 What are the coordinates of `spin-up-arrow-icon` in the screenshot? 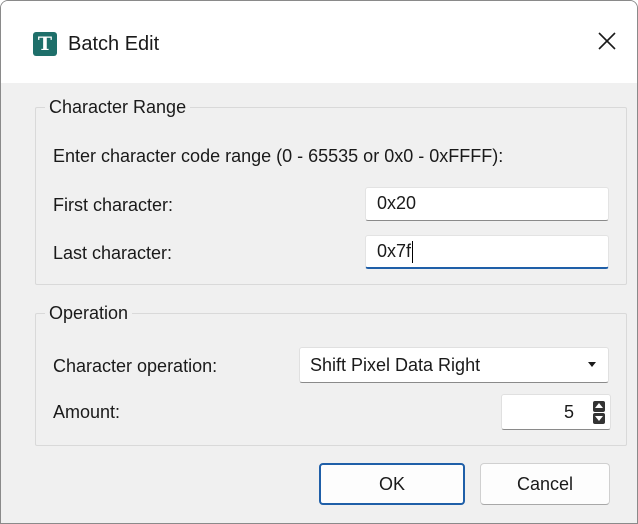 It's located at (599, 406).